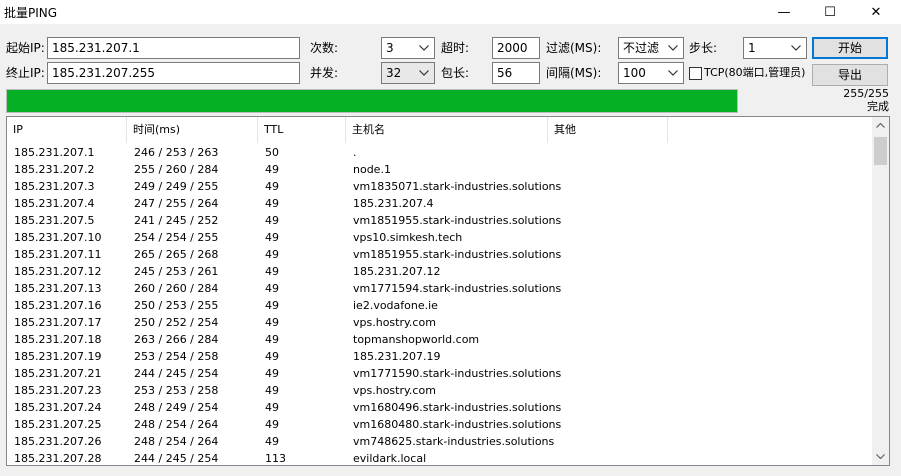 This screenshot has height=476, width=901. Describe the element at coordinates (408, 73) in the screenshot. I see `concurrency-select: 32` at that location.